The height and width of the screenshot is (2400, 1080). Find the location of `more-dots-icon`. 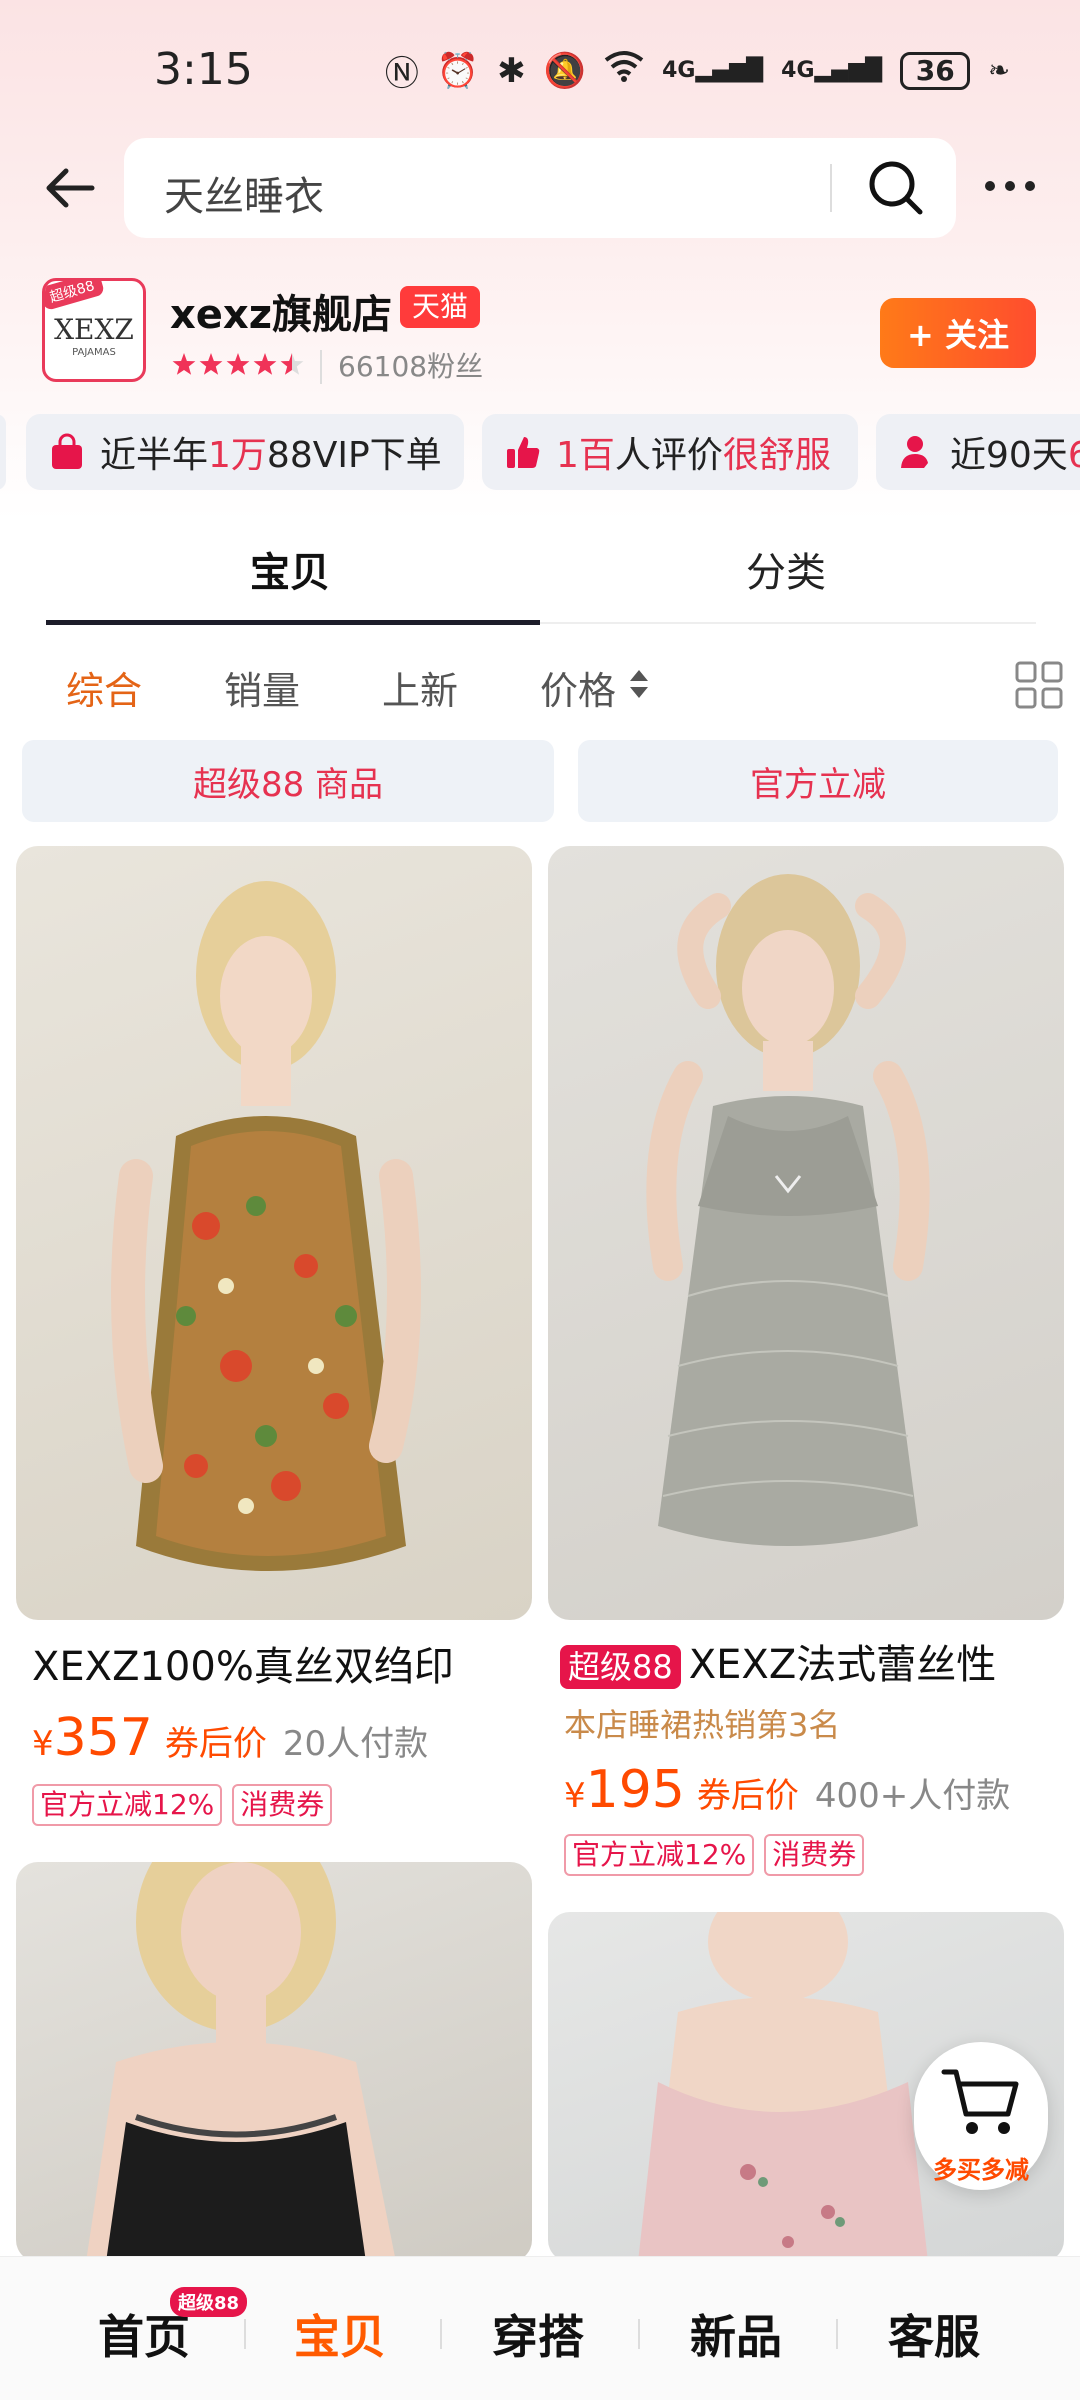

more-dots-icon is located at coordinates (1010, 186).